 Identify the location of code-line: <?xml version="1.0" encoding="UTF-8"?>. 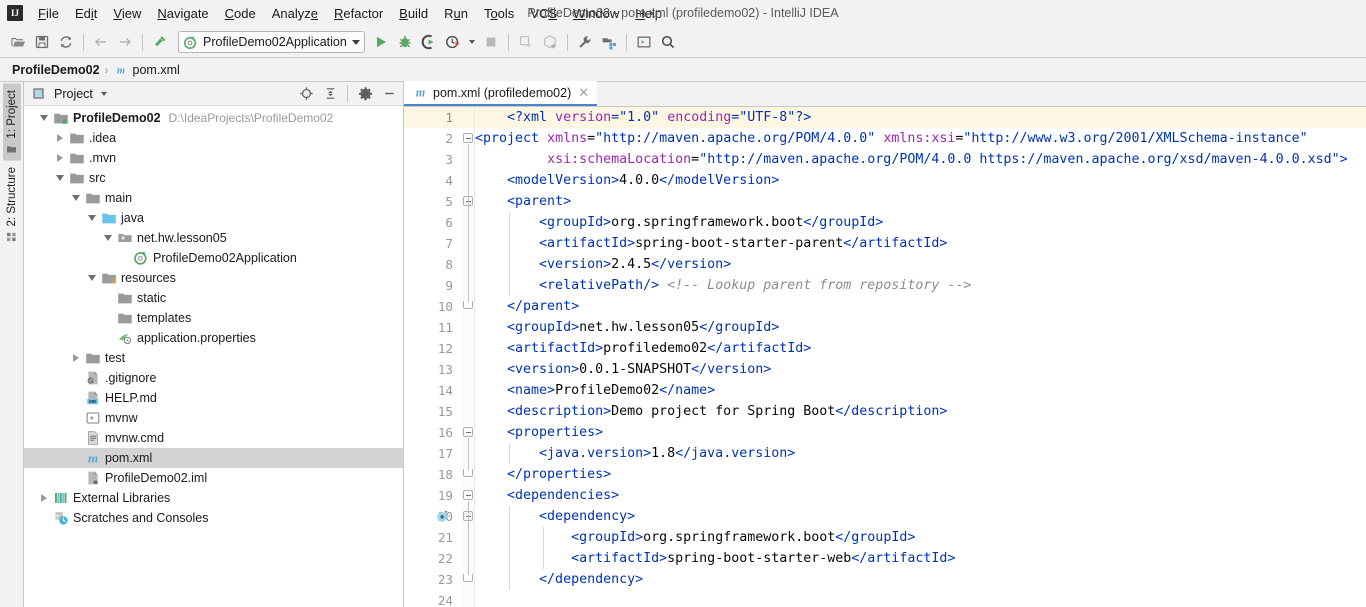
(920, 117).